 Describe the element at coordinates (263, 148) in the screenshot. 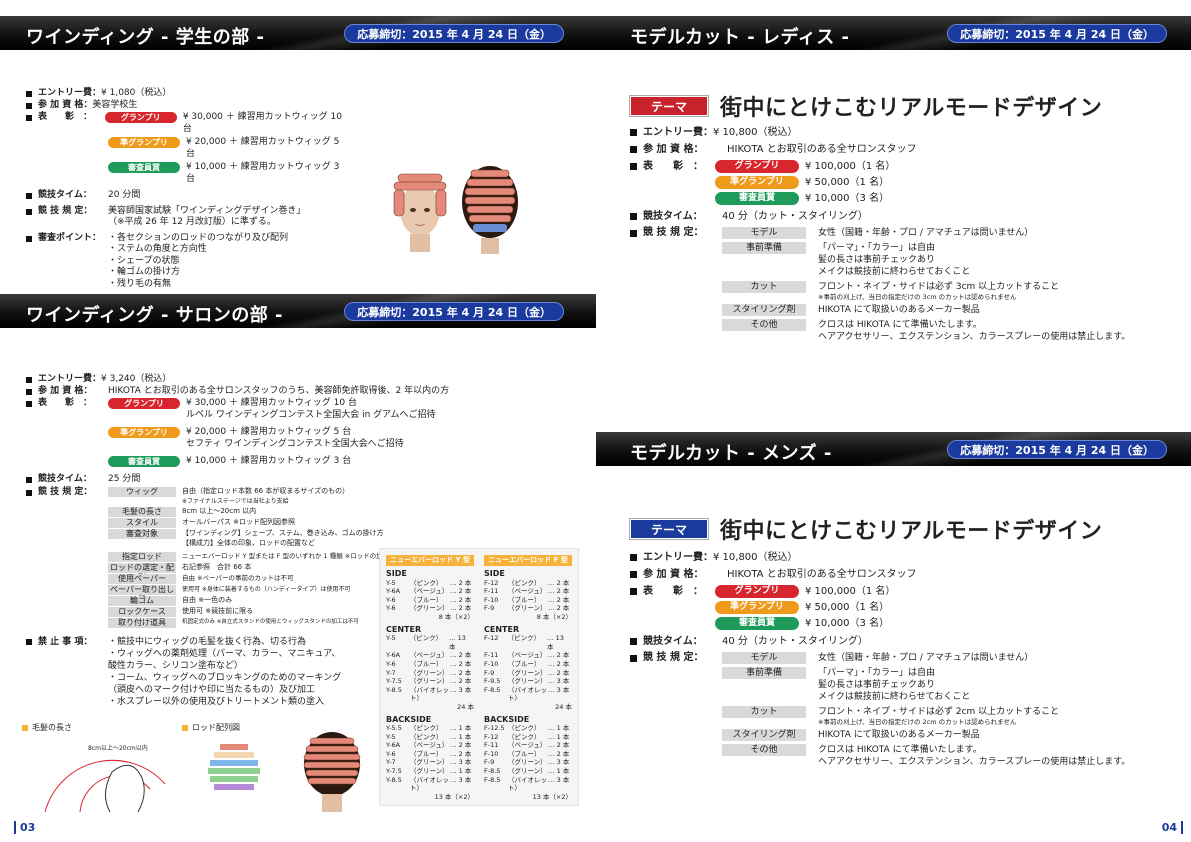

I see `student-prize-2: ¥ 20,000 ＋ 練習用カットウィッグ 5 台` at that location.